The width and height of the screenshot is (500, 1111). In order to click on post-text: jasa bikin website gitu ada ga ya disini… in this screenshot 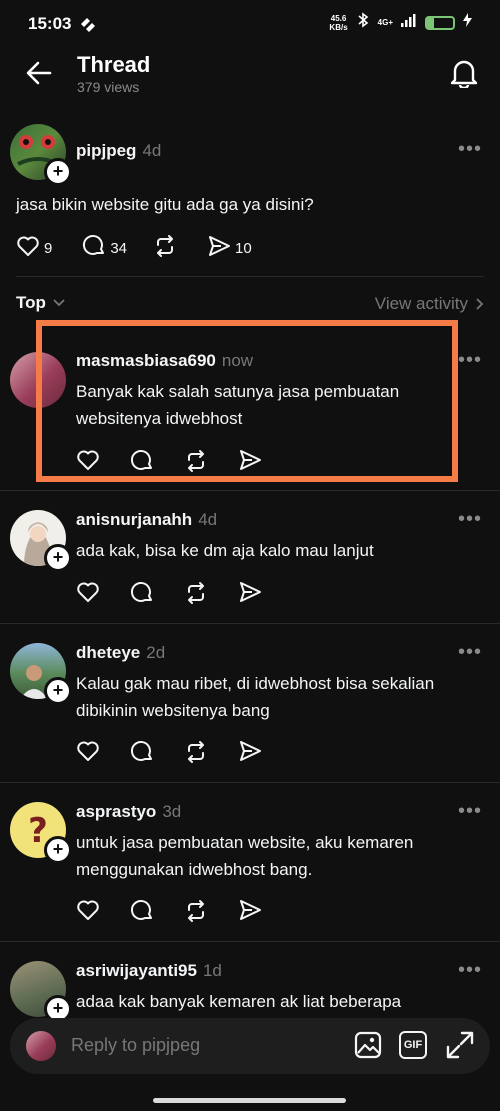, I will do `click(165, 204)`.